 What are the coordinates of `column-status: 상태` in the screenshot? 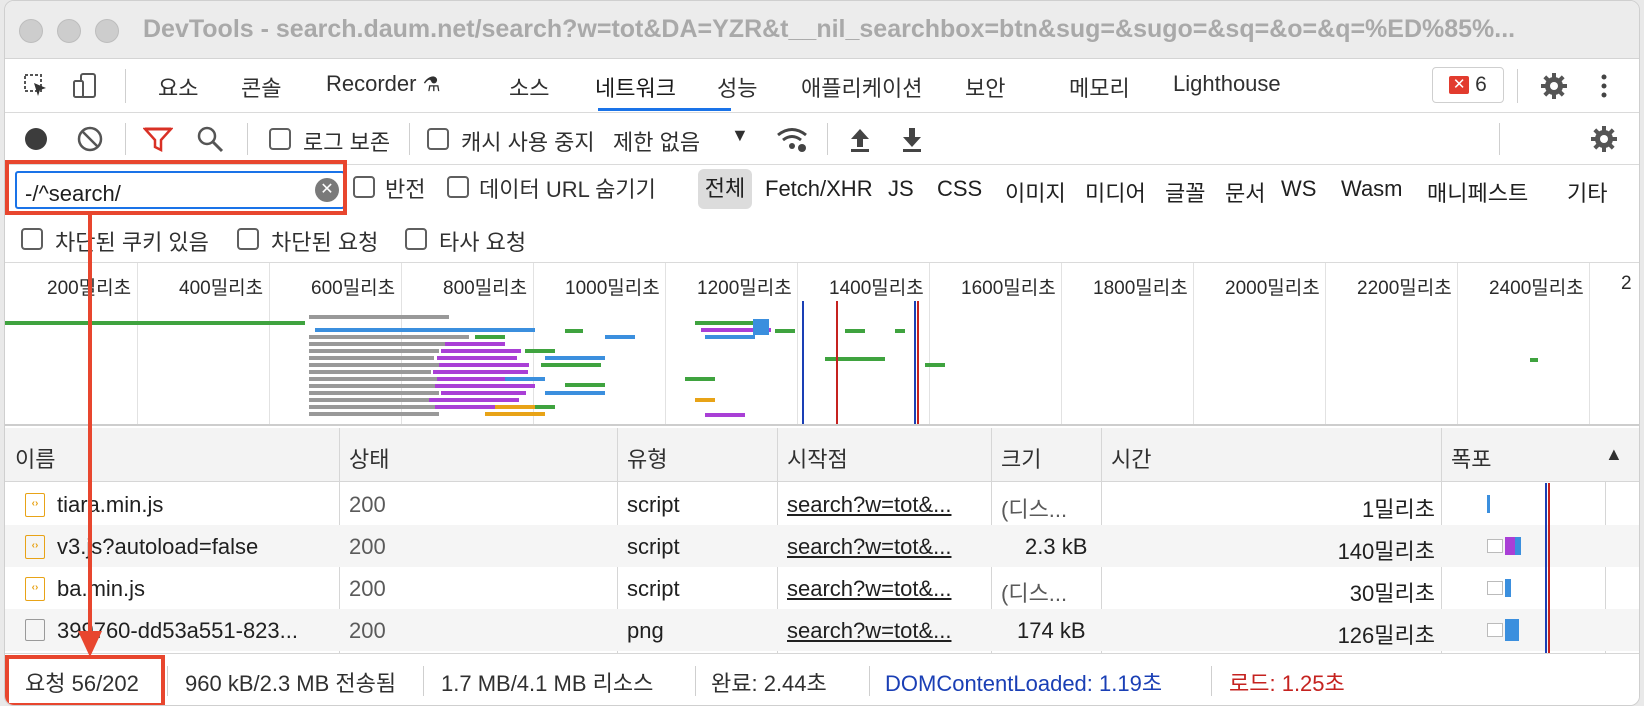 It's located at (369, 458).